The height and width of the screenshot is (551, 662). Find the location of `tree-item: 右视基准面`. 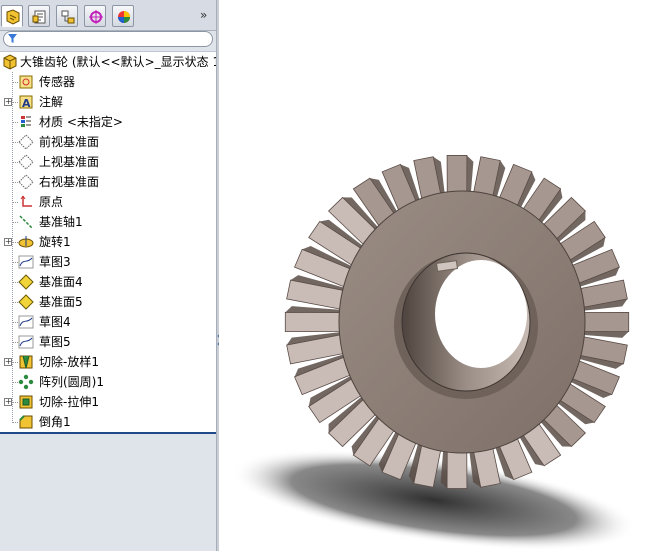

tree-item: 右视基准面 is located at coordinates (108, 182).